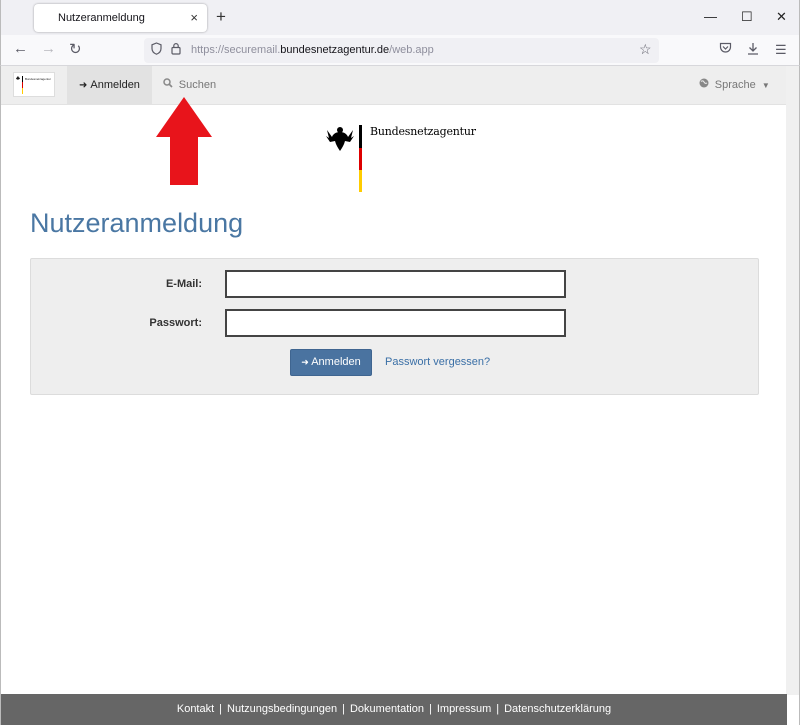  Describe the element at coordinates (387, 709) in the screenshot. I see `footer-link-dokumentation: Dokumentation` at that location.